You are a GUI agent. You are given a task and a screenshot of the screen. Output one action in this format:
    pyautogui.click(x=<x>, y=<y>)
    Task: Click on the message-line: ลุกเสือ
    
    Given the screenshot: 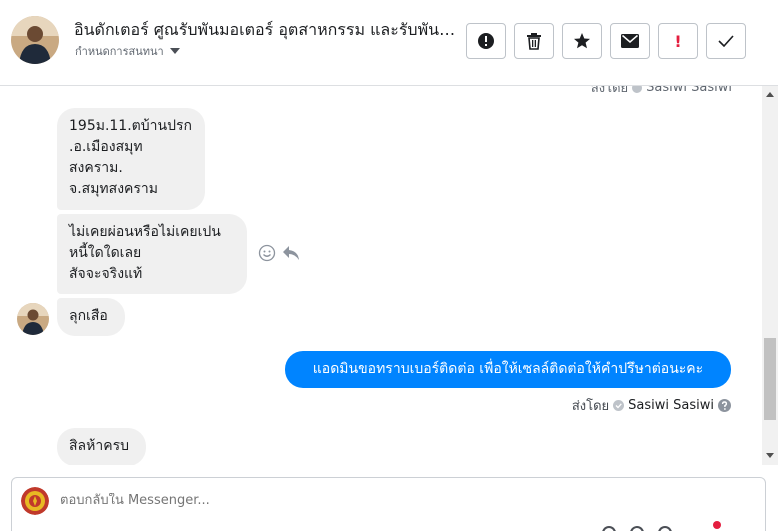 What is the action you would take?
    pyautogui.click(x=88, y=316)
    